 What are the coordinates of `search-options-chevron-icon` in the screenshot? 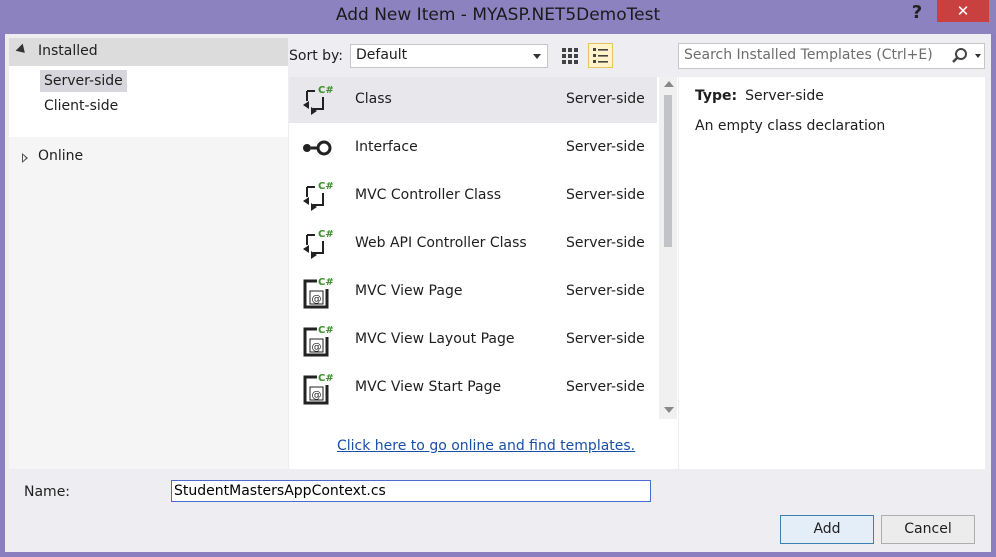 It's located at (978, 56).